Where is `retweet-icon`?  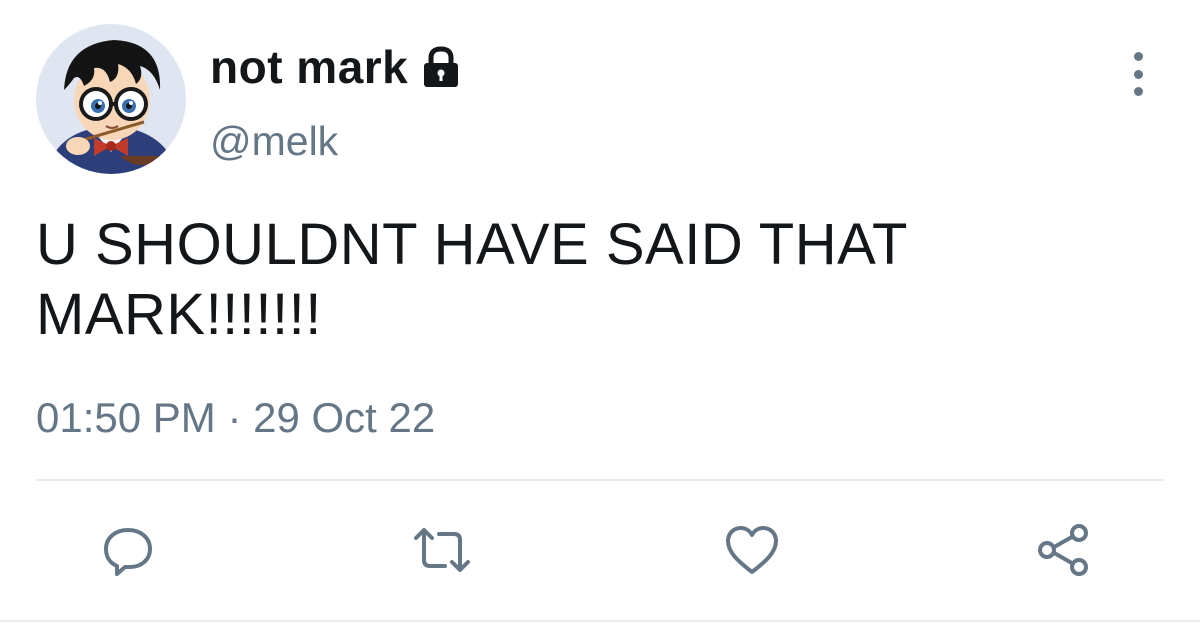
retweet-icon is located at coordinates (442, 550).